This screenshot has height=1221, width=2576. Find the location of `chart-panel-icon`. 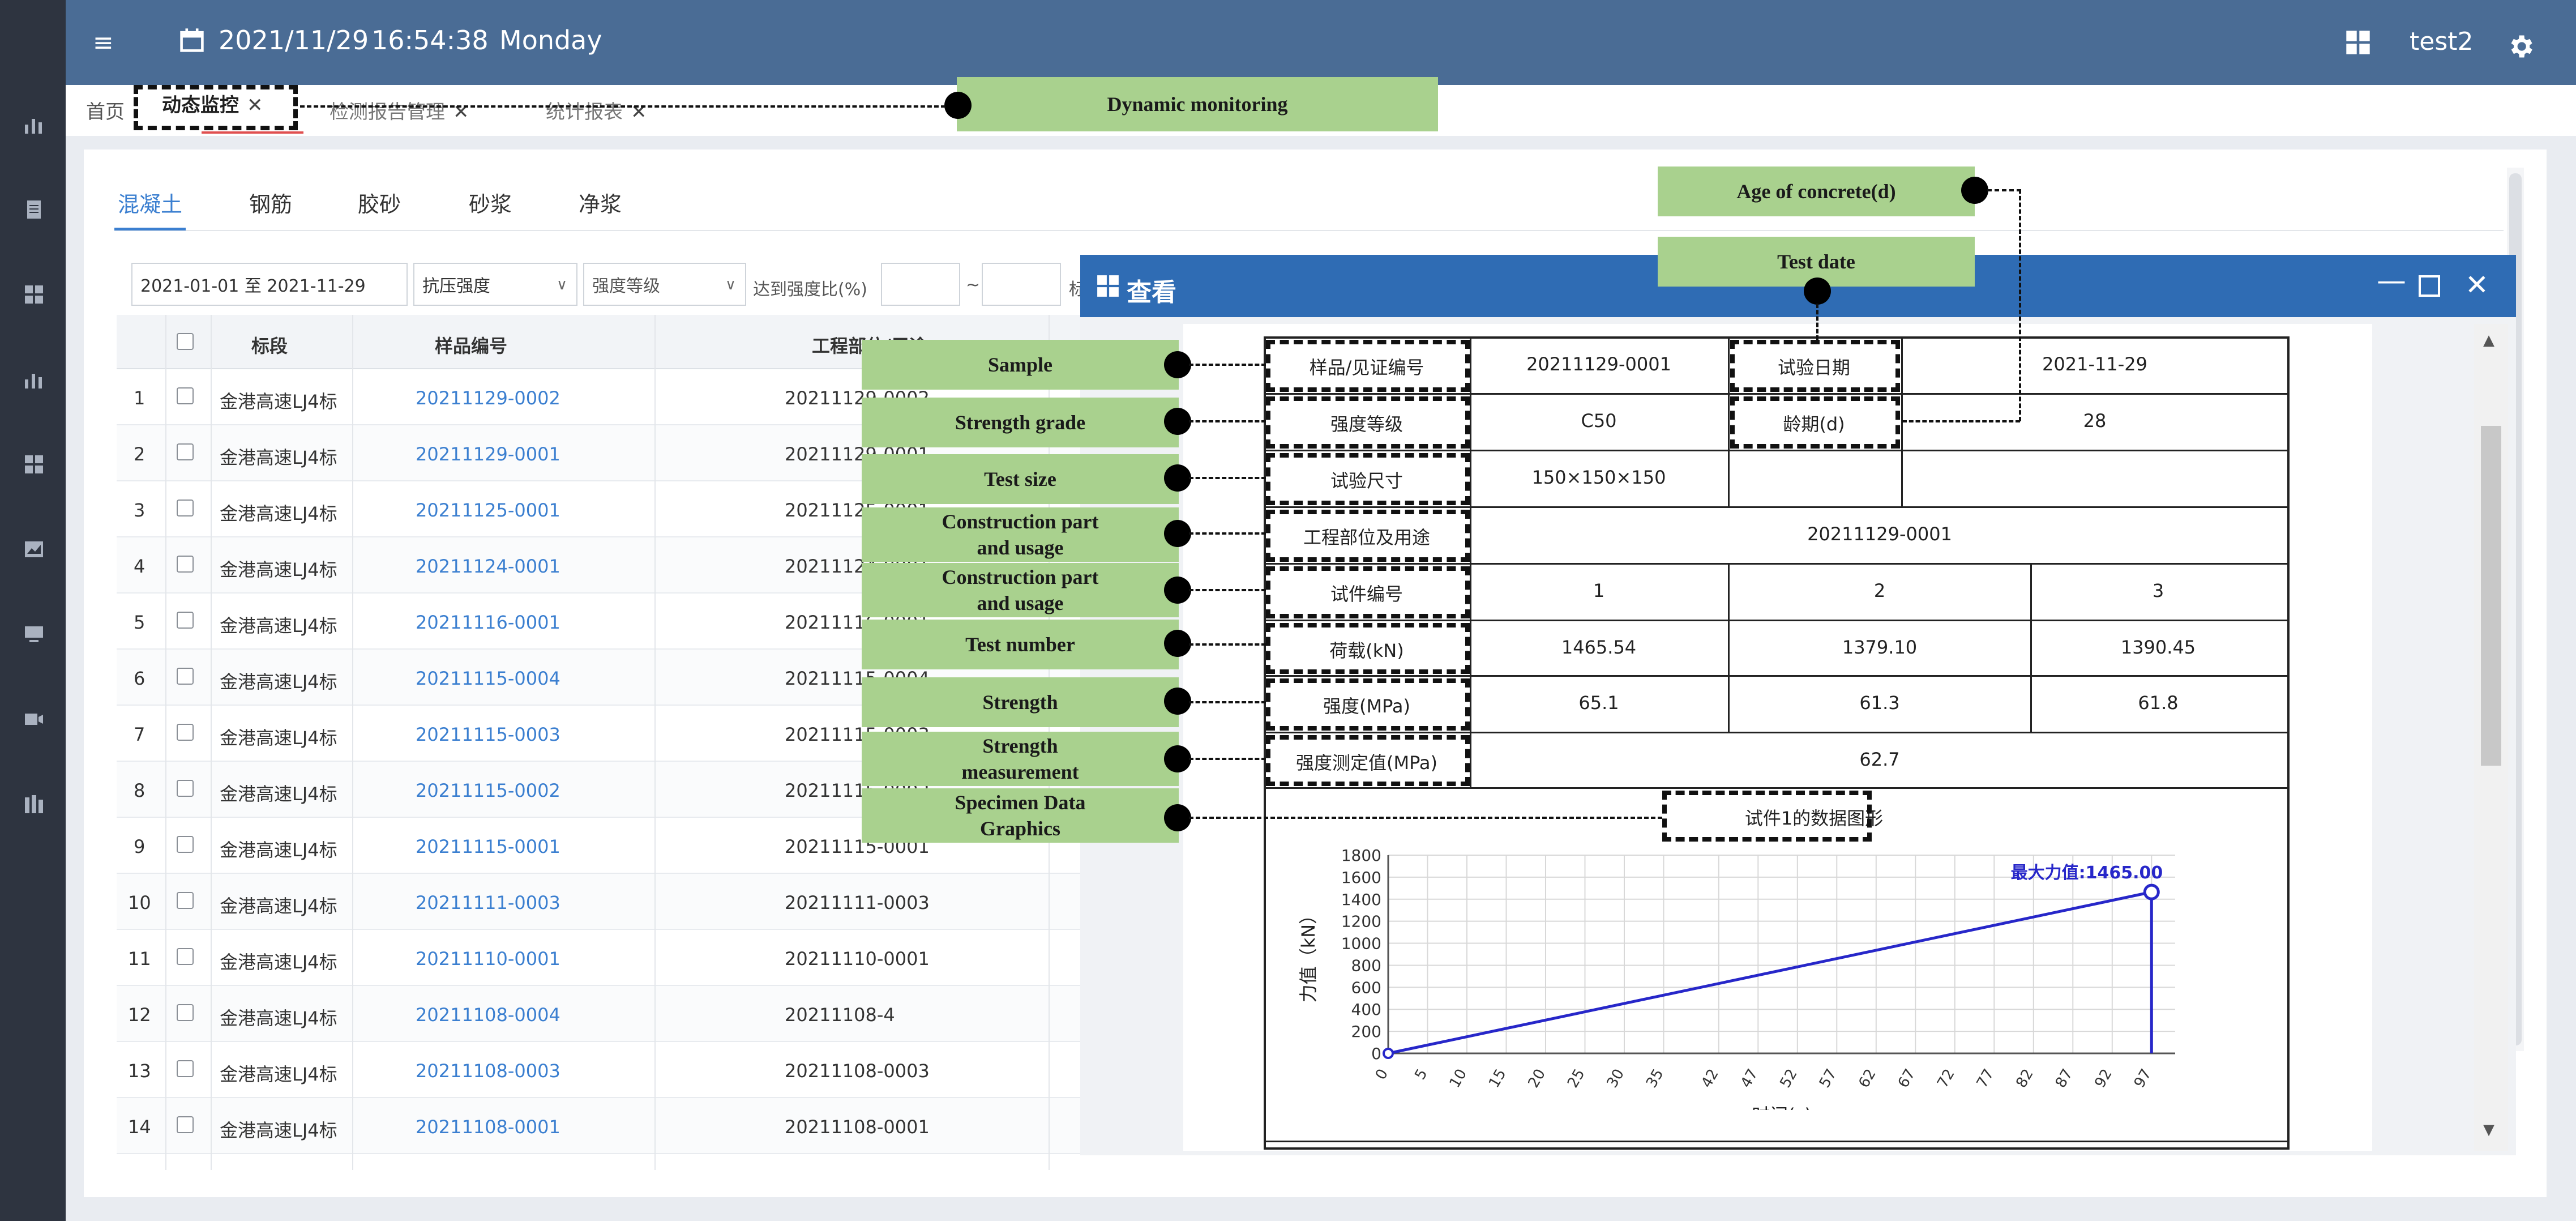

chart-panel-icon is located at coordinates (34, 549).